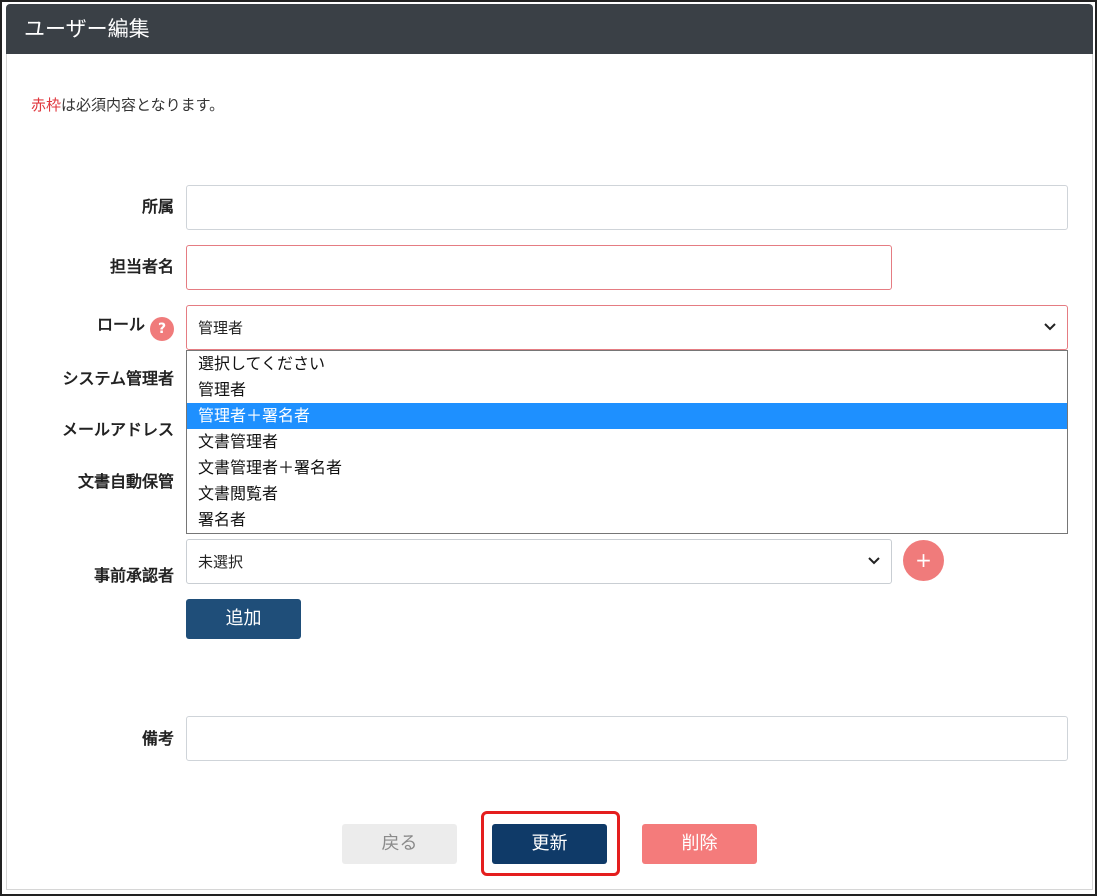 The image size is (1097, 896). What do you see at coordinates (539, 267) in the screenshot?
I see `person-name-input` at bounding box center [539, 267].